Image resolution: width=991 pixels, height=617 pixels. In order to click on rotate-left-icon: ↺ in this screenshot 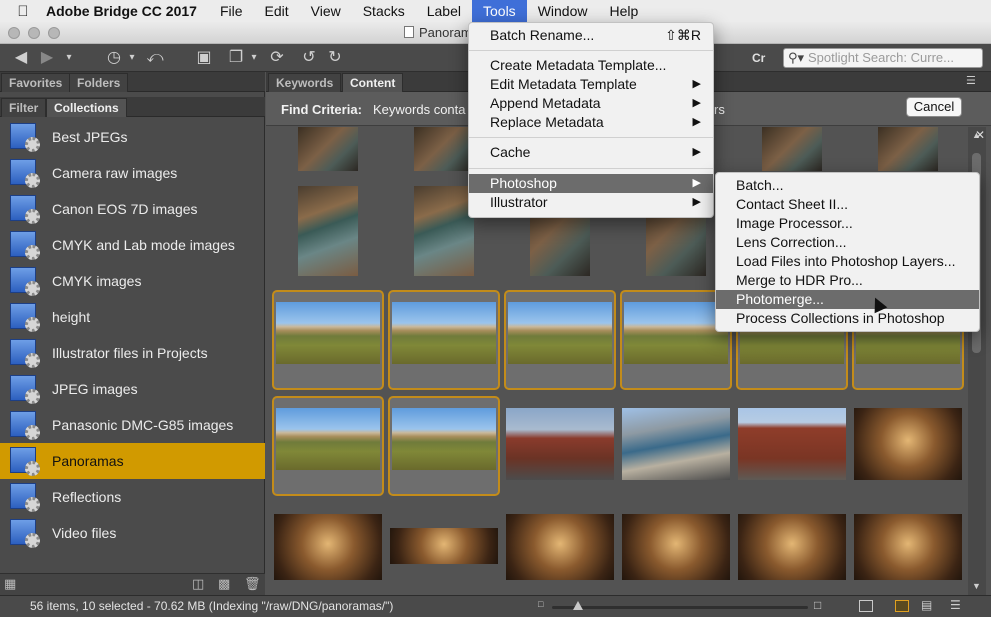, I will do `click(309, 58)`.